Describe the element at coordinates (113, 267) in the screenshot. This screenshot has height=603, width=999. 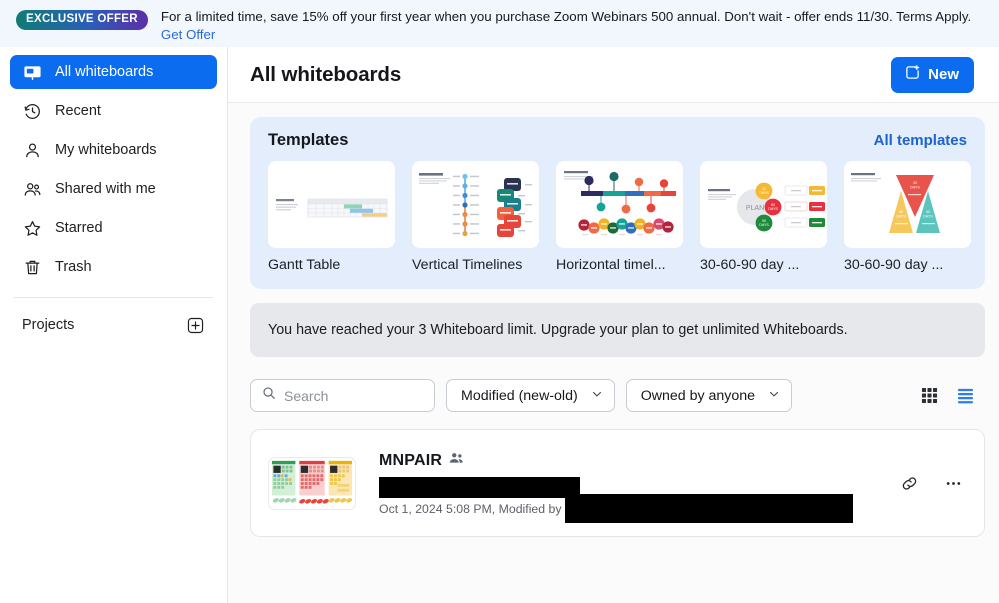
I see `sidebar-item-trash: Trash` at that location.